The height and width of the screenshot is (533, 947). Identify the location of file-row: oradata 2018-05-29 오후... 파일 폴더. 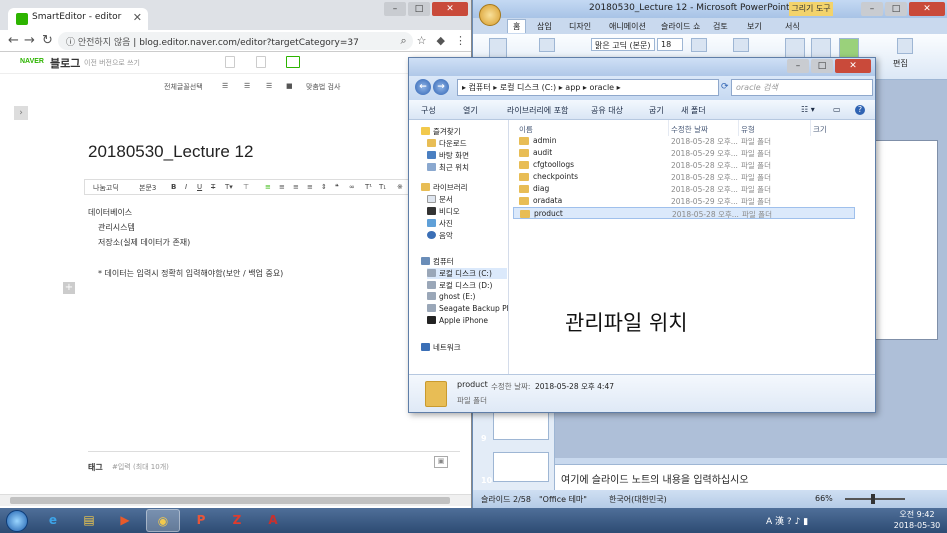
(684, 201).